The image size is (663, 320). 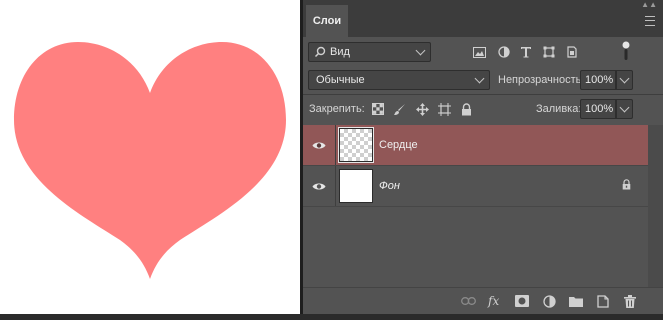 I want to click on search-icon, so click(x=320, y=52).